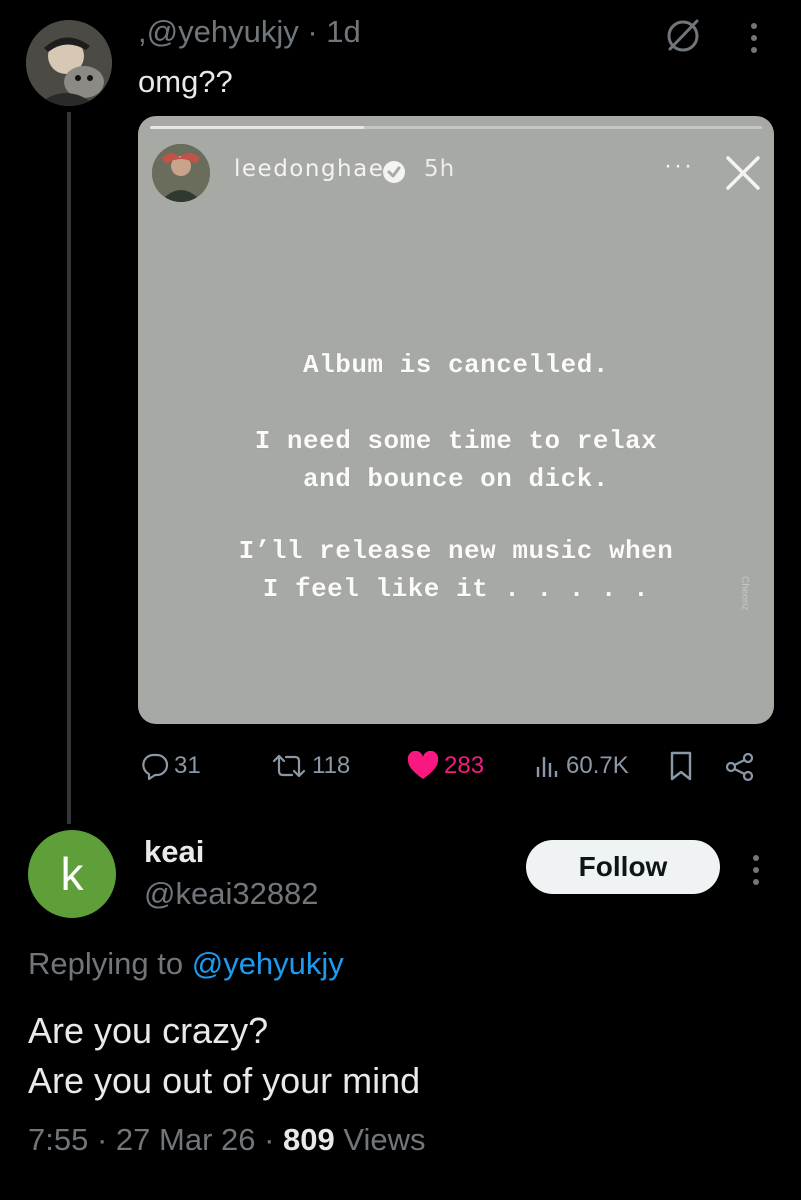 The width and height of the screenshot is (801, 1200). I want to click on story-text-line-4: I’ll release new music when, so click(456, 551).